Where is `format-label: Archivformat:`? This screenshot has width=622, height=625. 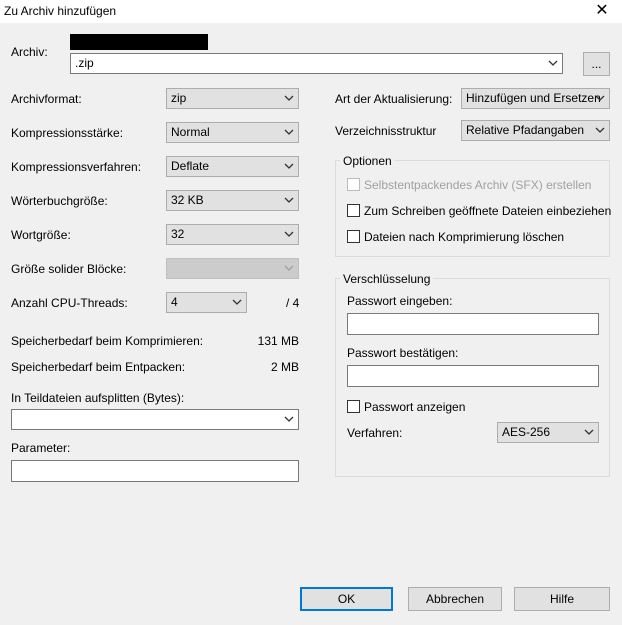
format-label: Archivformat: is located at coordinates (46, 99).